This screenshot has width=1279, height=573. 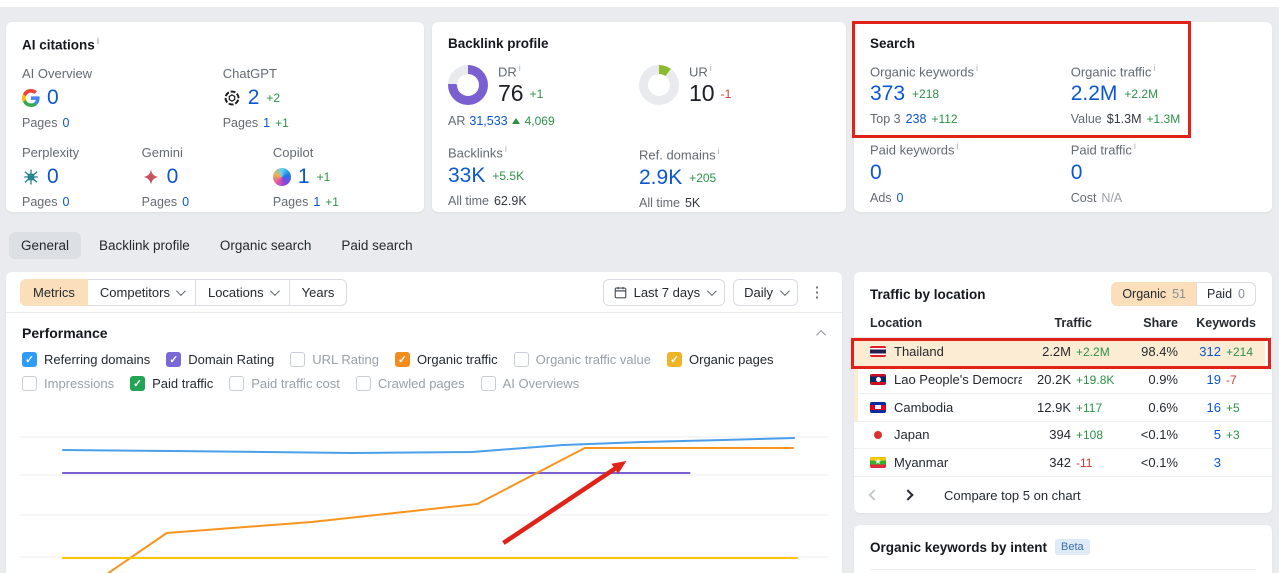 What do you see at coordinates (220, 359) in the screenshot?
I see `metric-checkbox: Domain Rating` at bounding box center [220, 359].